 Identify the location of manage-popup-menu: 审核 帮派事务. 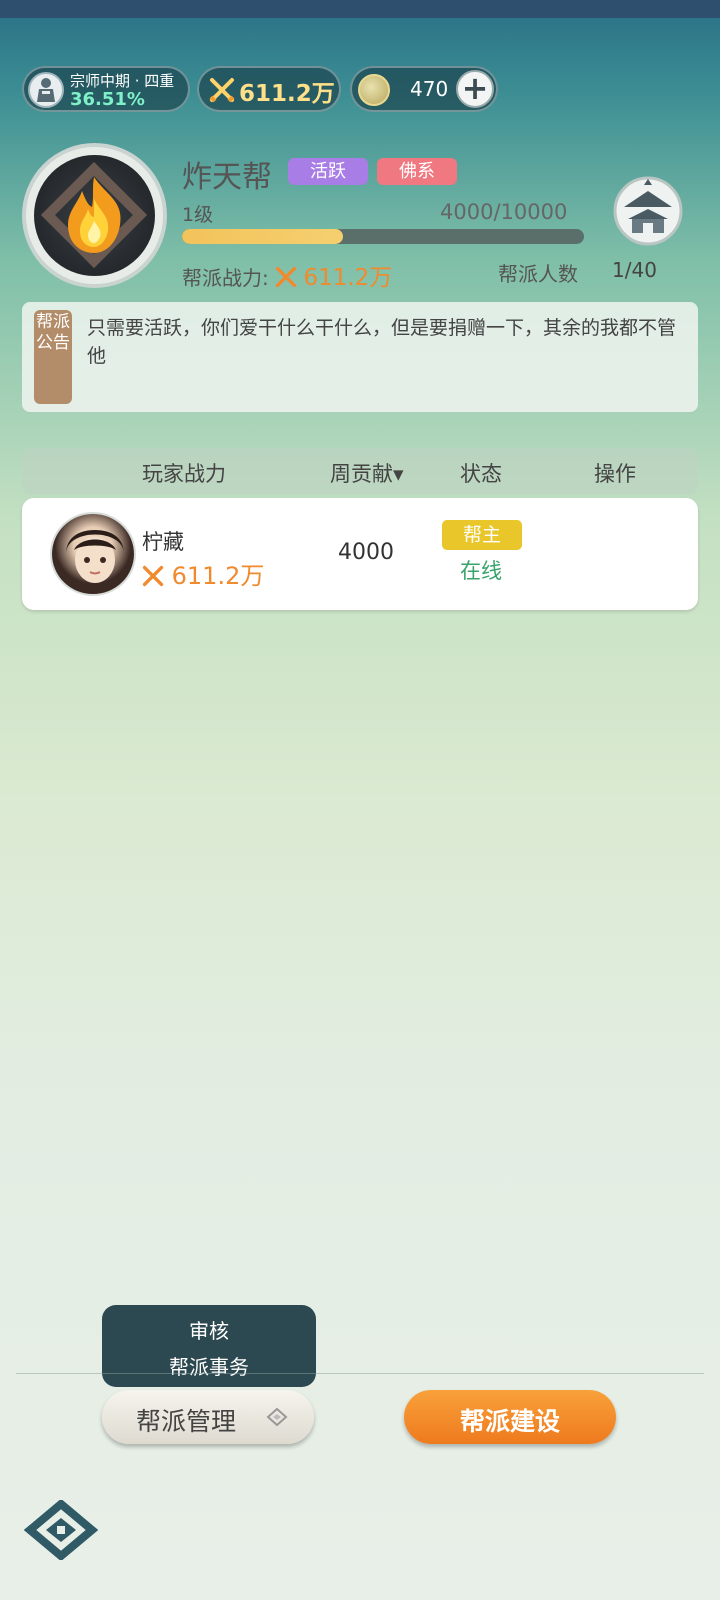
(209, 1346).